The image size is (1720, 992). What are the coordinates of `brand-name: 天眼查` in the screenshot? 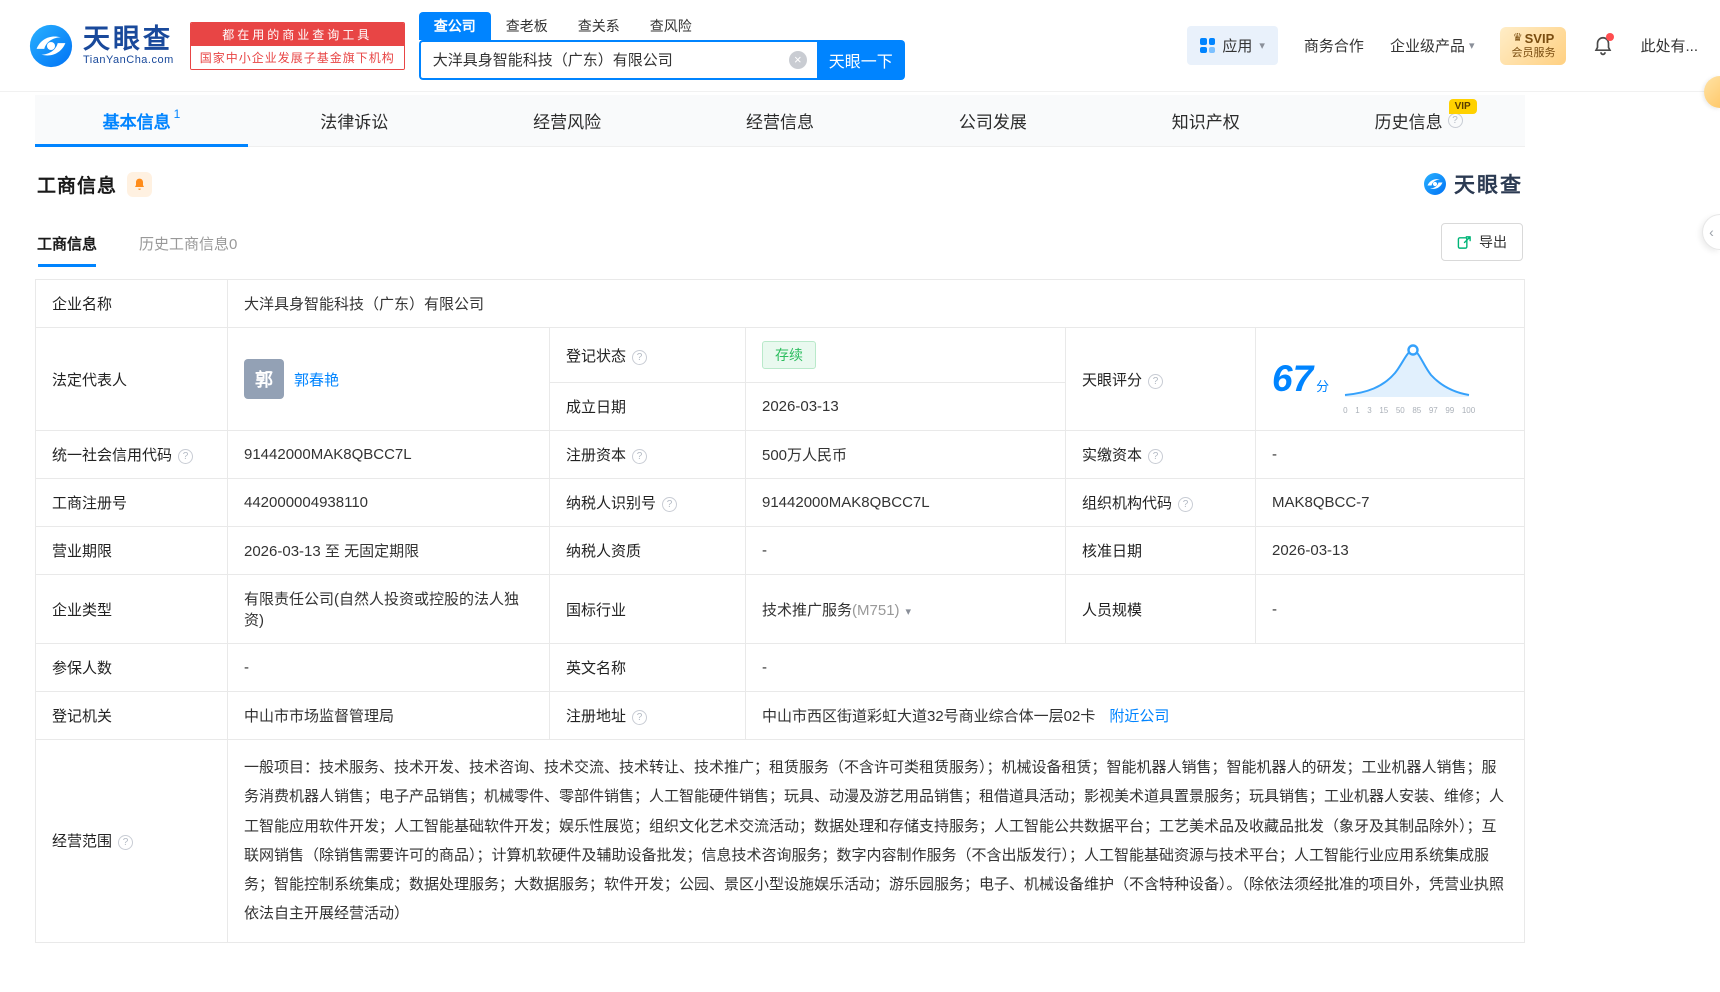 It's located at (128, 39).